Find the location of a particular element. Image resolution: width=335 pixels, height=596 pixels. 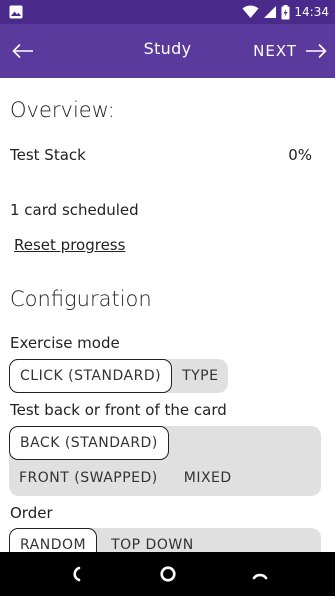

side-front: FRONT (SWAPPED) is located at coordinates (88, 477).